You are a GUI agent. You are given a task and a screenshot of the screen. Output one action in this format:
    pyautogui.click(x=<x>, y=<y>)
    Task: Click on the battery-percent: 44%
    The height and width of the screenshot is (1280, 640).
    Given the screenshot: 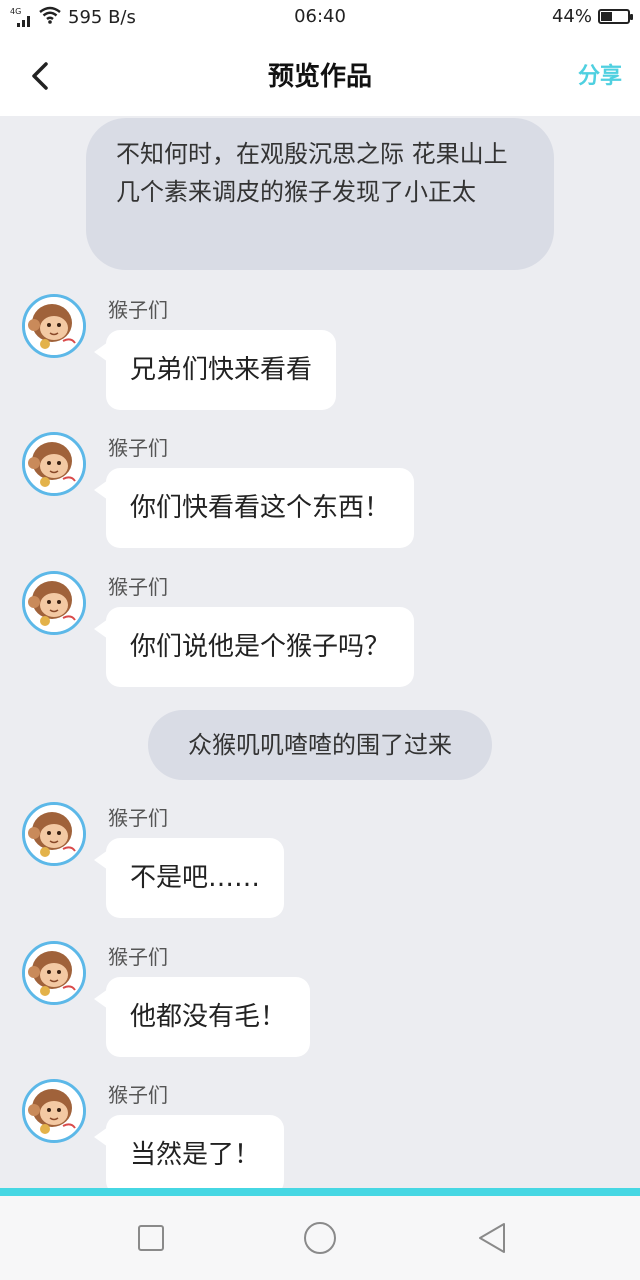 What is the action you would take?
    pyautogui.click(x=571, y=16)
    